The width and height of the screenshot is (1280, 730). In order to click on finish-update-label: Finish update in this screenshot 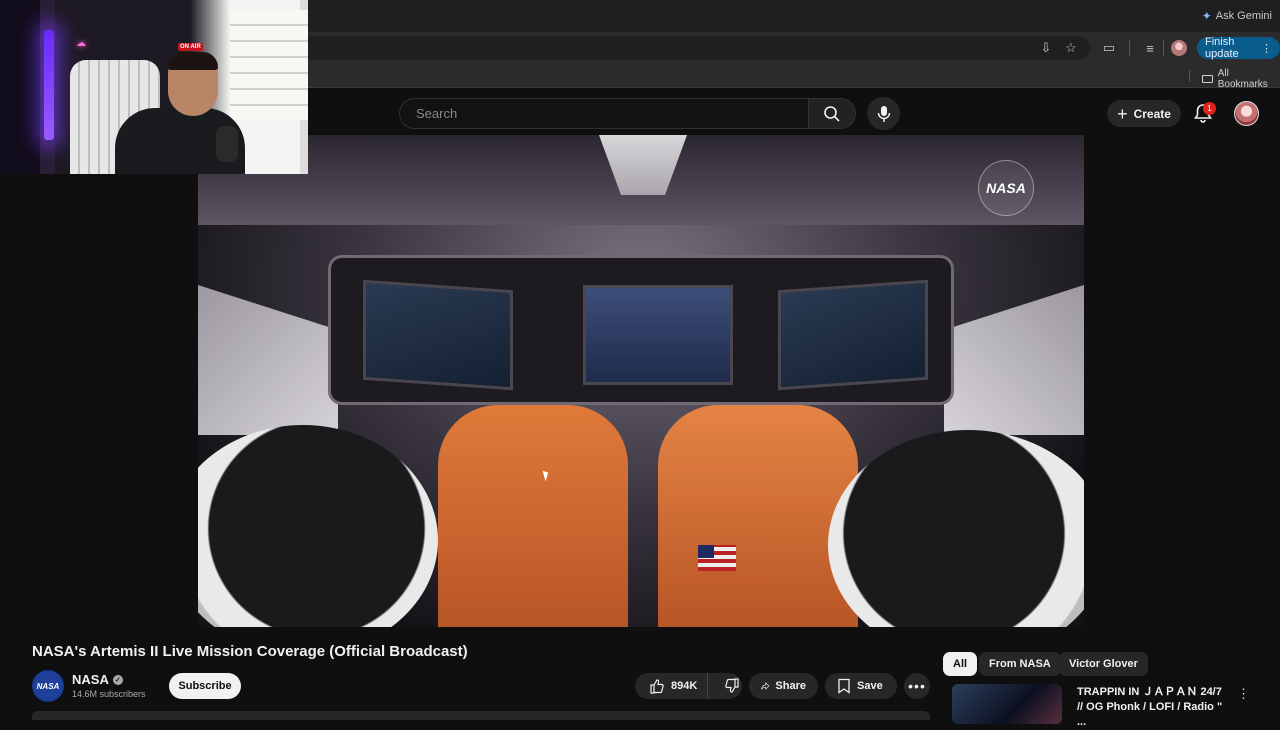, I will do `click(1222, 48)`.